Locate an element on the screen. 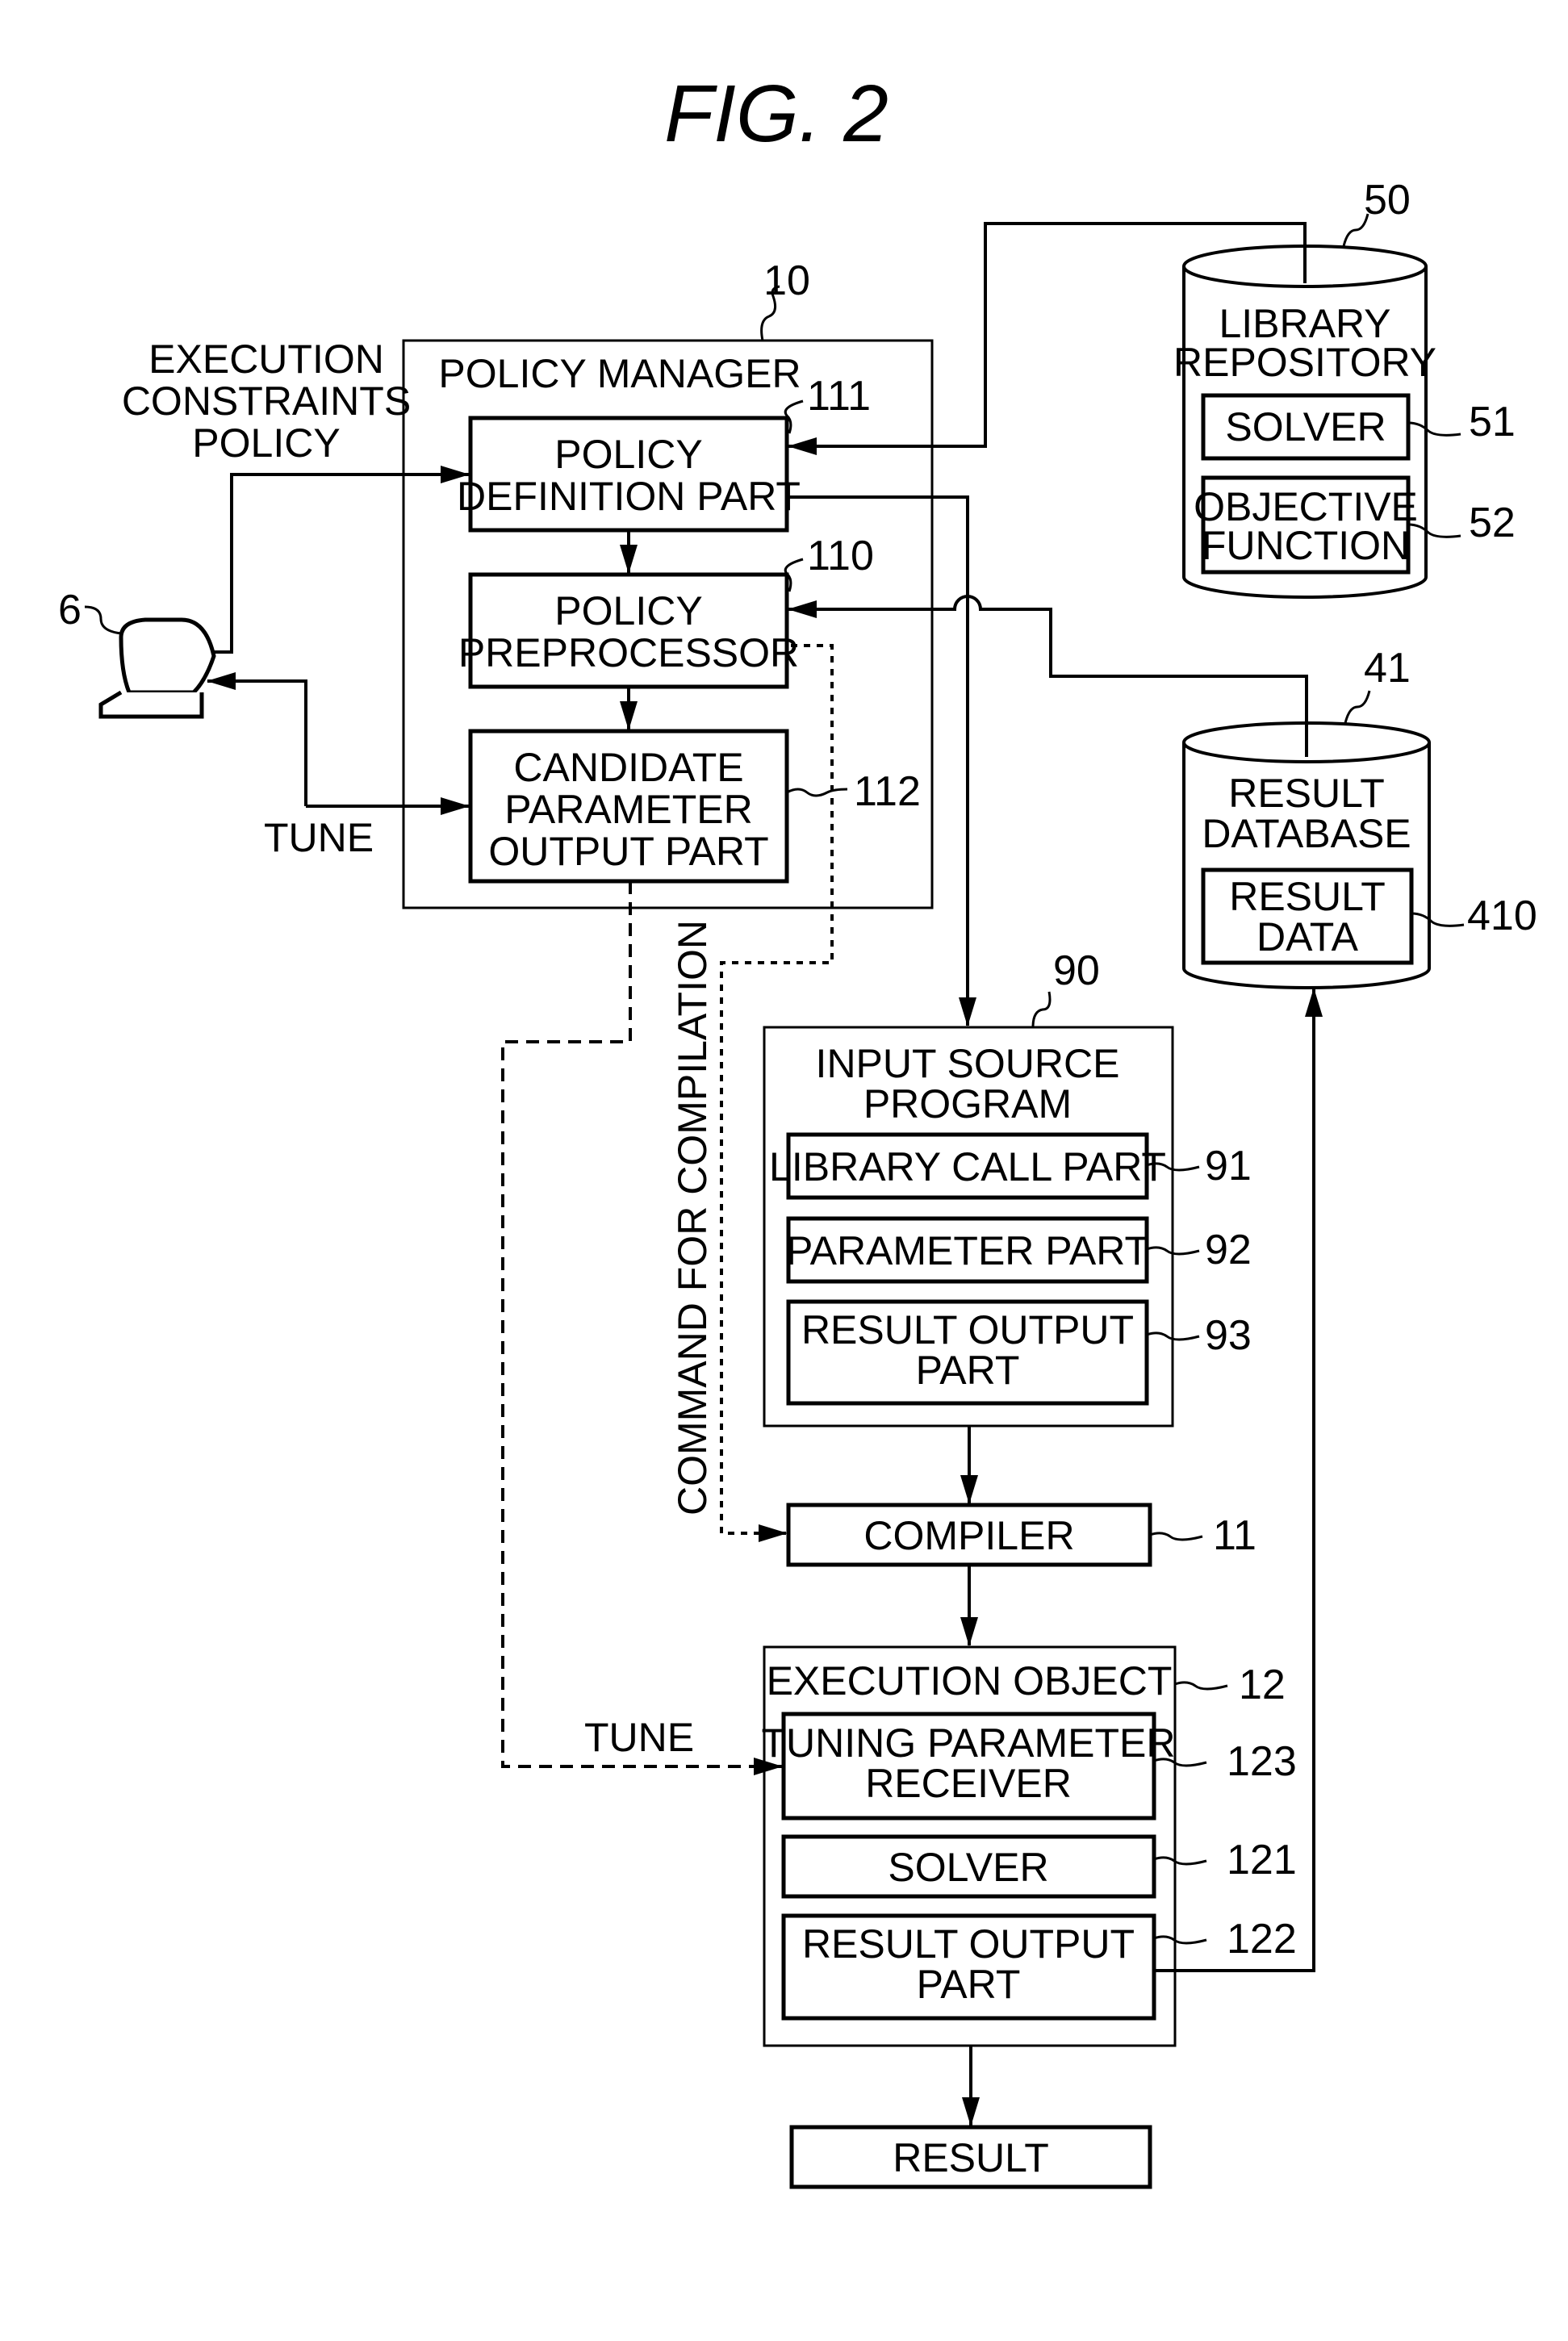  result-box: RESULT is located at coordinates (970, 2157).